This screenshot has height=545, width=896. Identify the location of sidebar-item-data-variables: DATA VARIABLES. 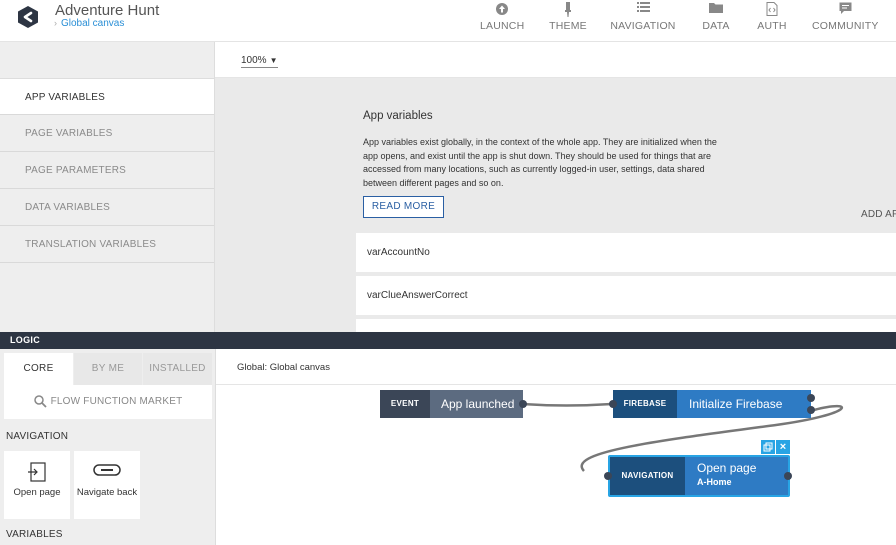
(107, 207).